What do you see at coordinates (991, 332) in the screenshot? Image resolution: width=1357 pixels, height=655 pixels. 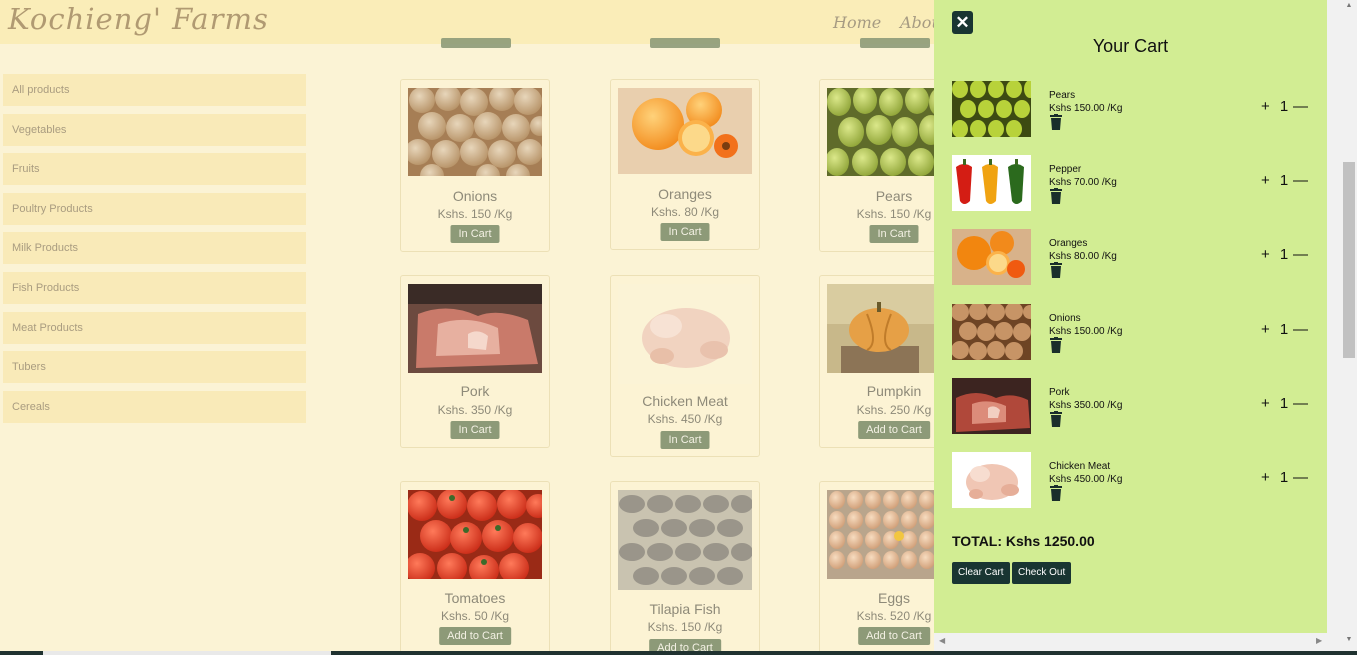 I see `onions-thumbnail` at bounding box center [991, 332].